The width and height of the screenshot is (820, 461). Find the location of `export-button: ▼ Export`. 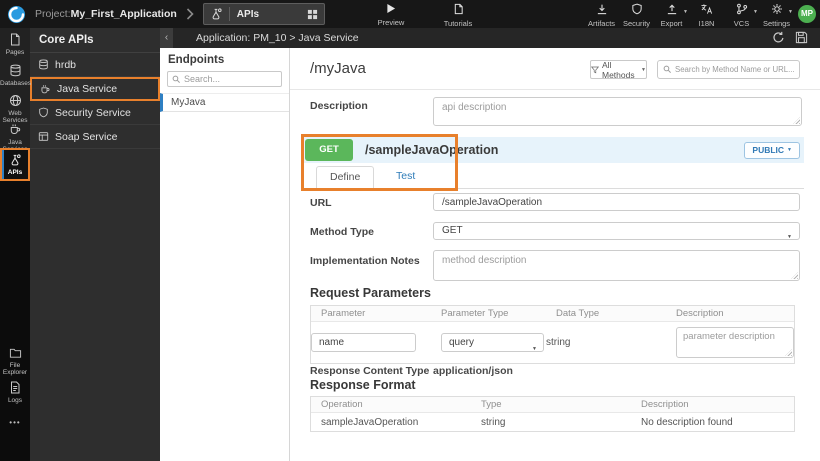

export-button: ▼ Export is located at coordinates (672, 15).